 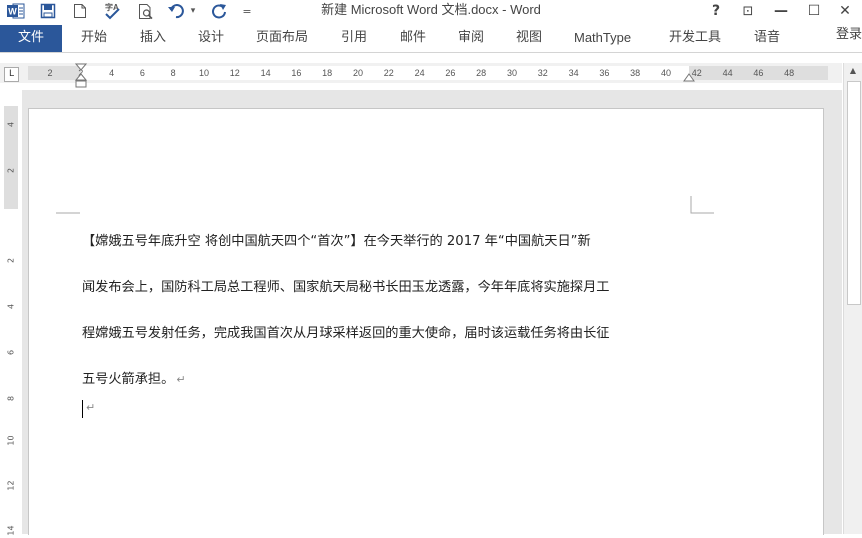 I want to click on tab-review: 审阅, so click(x=471, y=38).